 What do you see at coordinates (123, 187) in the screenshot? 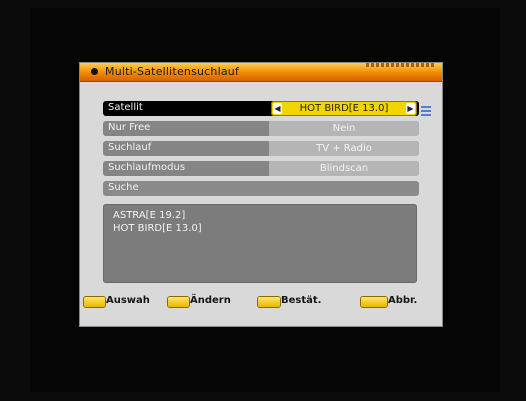
I see `search-button-label: Suche` at bounding box center [123, 187].